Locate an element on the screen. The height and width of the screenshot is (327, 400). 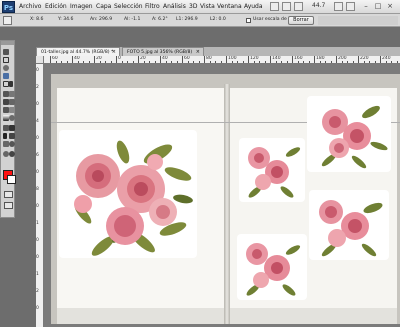
ruler-left-label: 1 is located at coordinates (37, 223).